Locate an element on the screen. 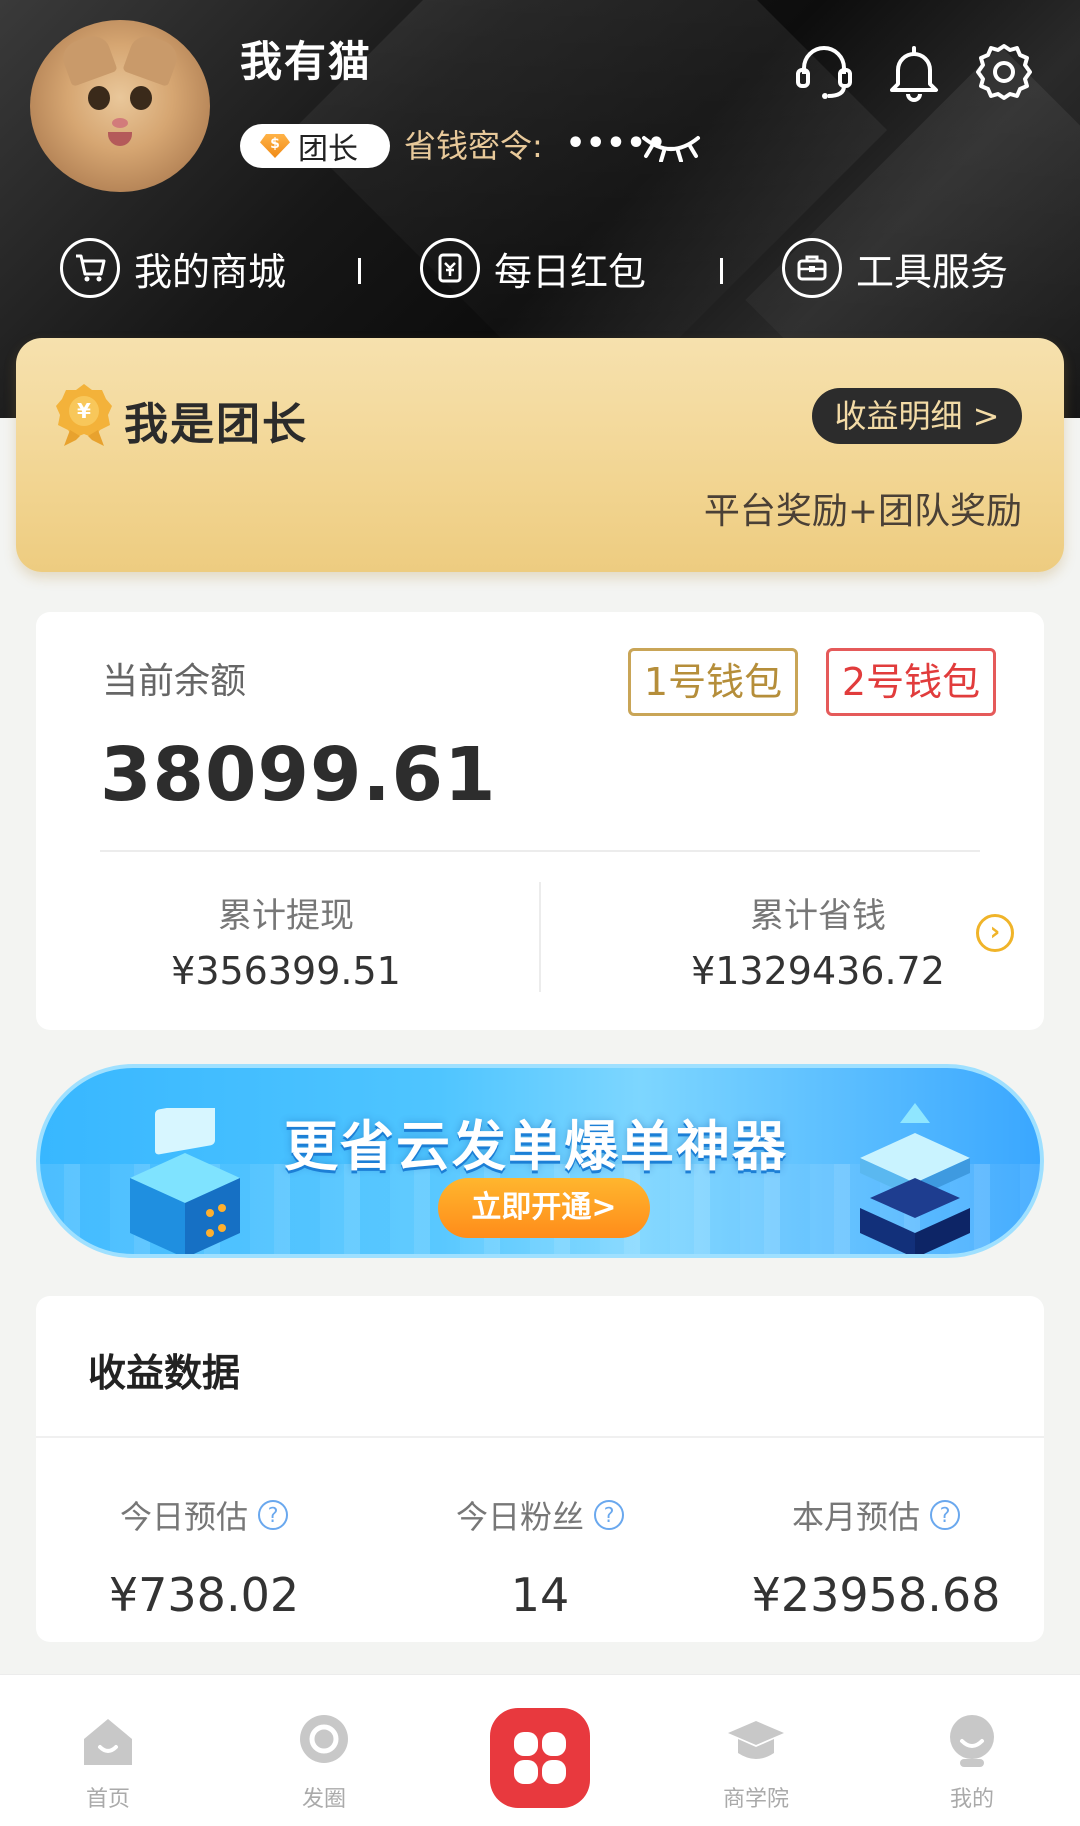 The image size is (1080, 1826). activate-now-button: 立即开通> is located at coordinates (544, 1208).